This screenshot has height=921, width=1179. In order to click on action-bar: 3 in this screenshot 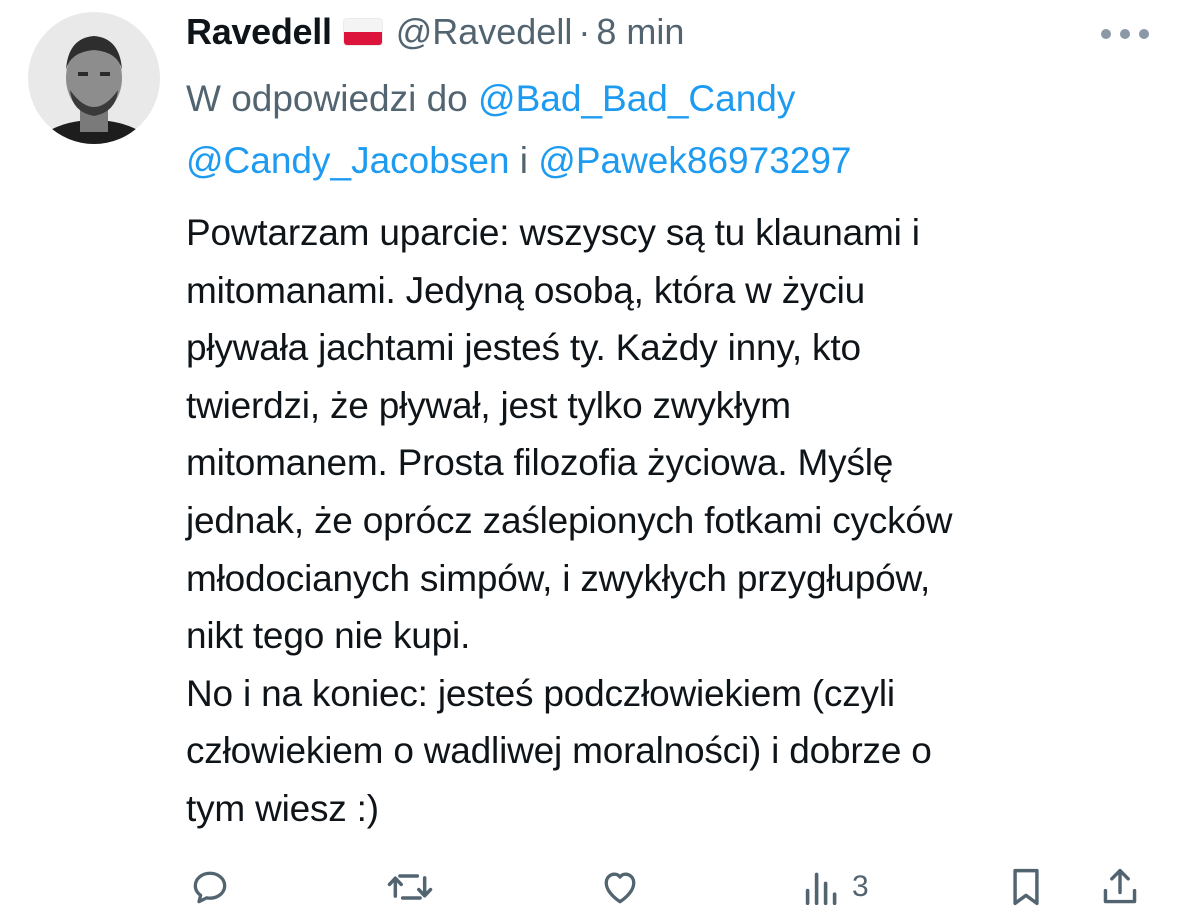, I will do `click(666, 887)`.